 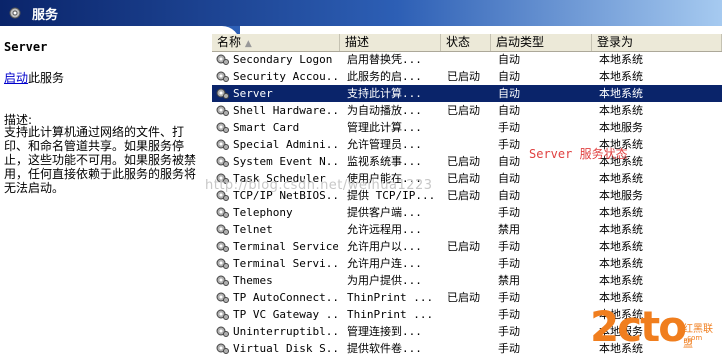 I want to click on cell-name: Telephony, so click(x=263, y=212).